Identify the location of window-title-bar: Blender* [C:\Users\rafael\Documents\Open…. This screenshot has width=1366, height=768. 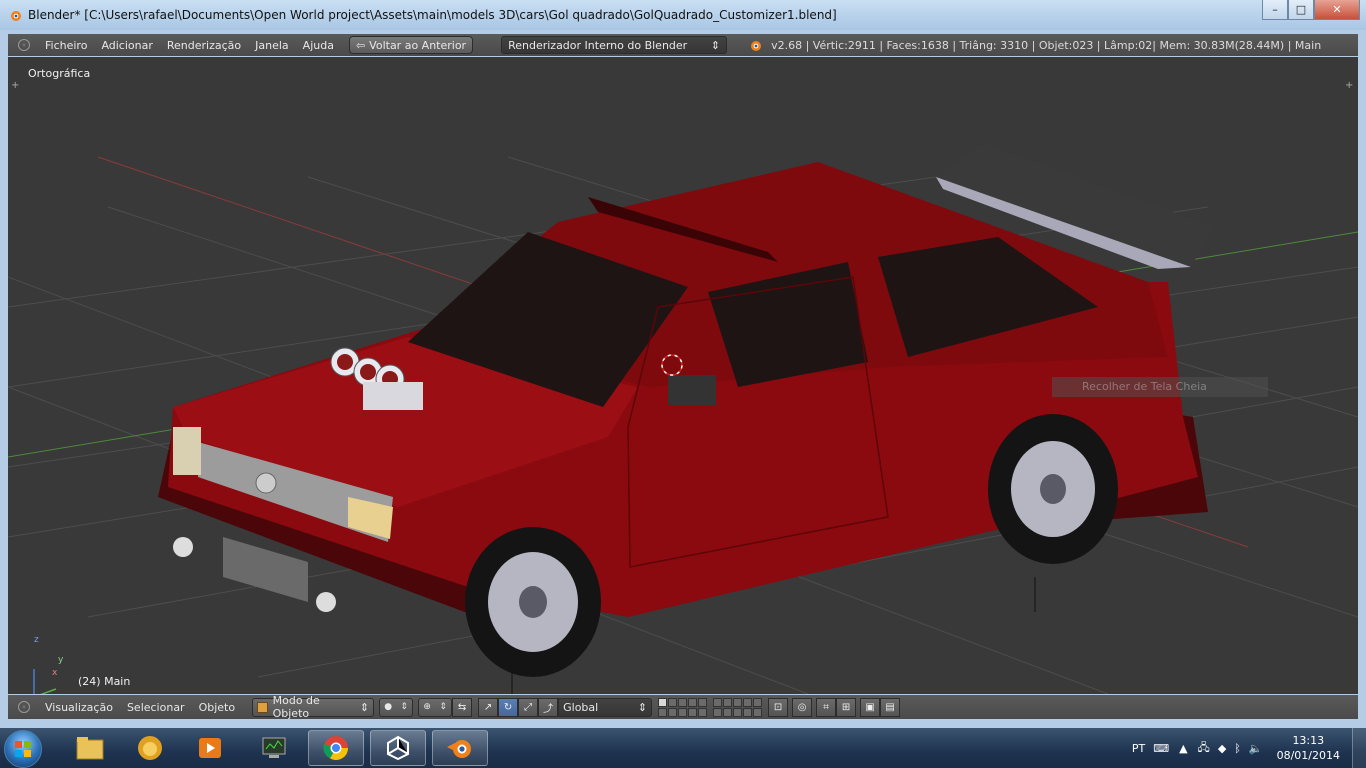
(683, 15).